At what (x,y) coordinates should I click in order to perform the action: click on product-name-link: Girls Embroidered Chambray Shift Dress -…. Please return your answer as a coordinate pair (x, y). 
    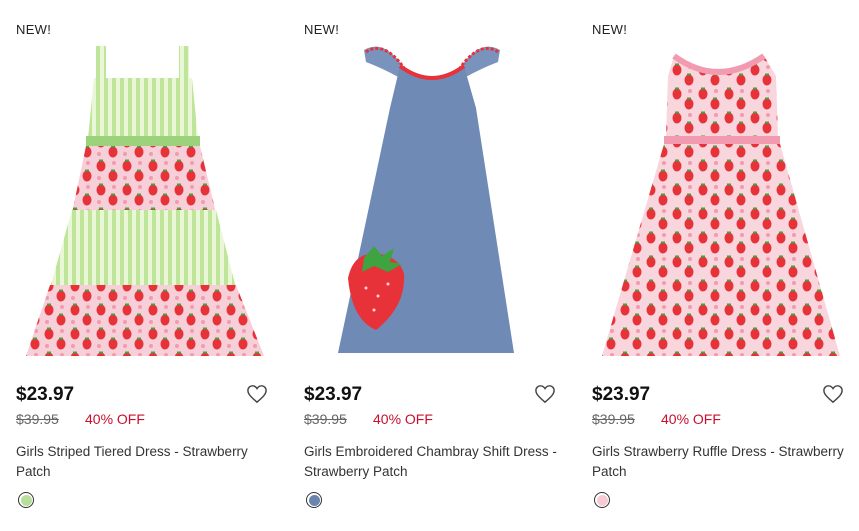
    Looking at the image, I should click on (431, 461).